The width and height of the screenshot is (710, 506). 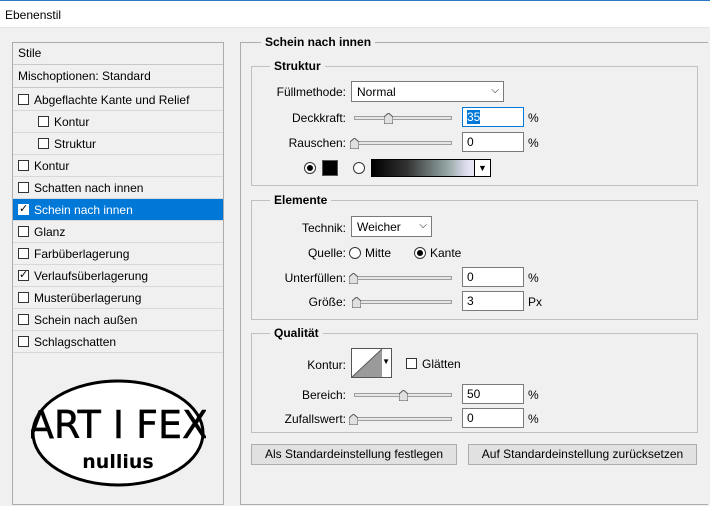 I want to click on style-item-label: Struktur, so click(x=75, y=143).